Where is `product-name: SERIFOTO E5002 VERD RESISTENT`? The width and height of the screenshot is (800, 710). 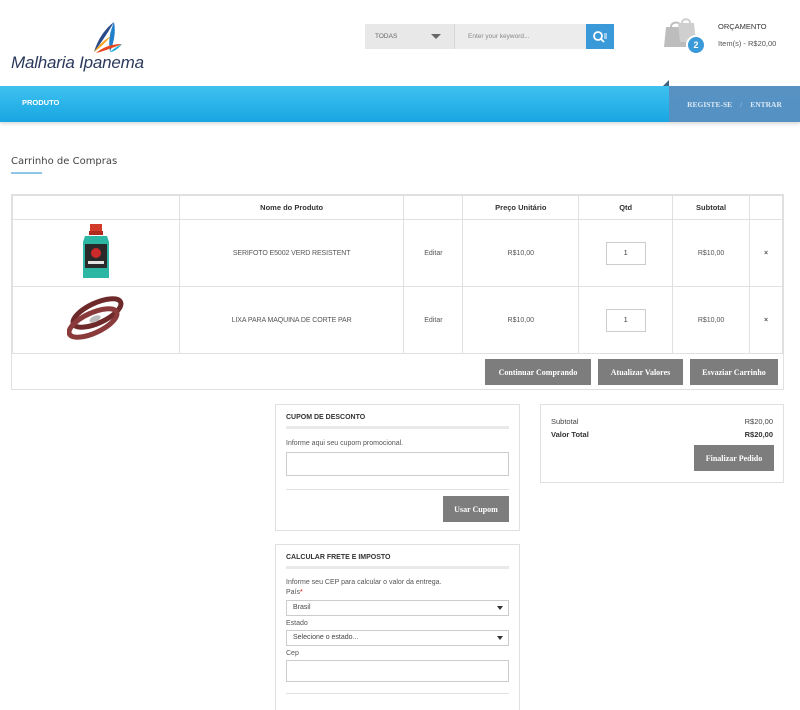
product-name: SERIFOTO E5002 VERD RESISTENT is located at coordinates (291, 253).